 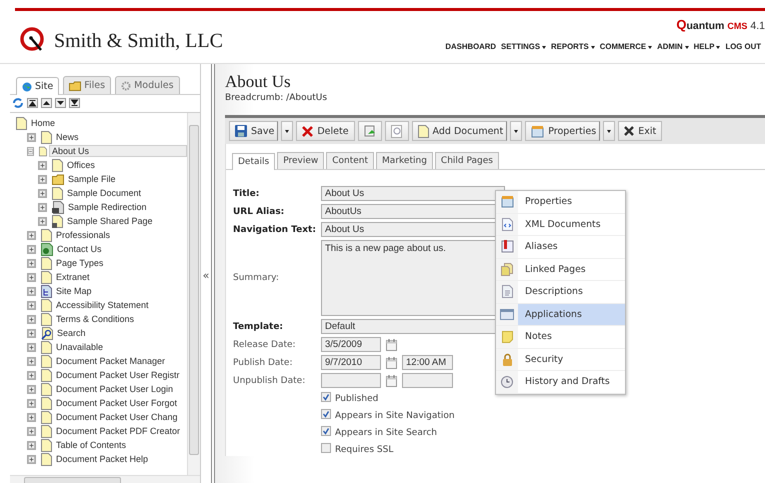 I want to click on tree-item: Table of Contents, so click(x=91, y=445).